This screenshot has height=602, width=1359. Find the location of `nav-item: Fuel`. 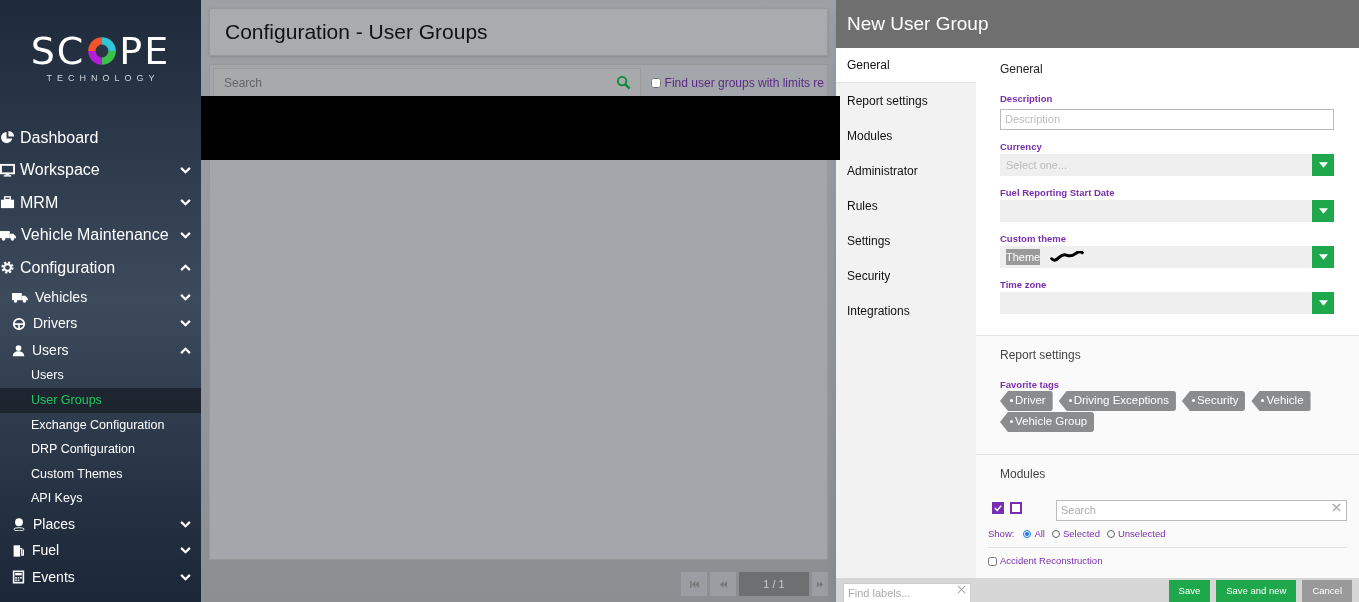

nav-item: Fuel is located at coordinates (100, 551).